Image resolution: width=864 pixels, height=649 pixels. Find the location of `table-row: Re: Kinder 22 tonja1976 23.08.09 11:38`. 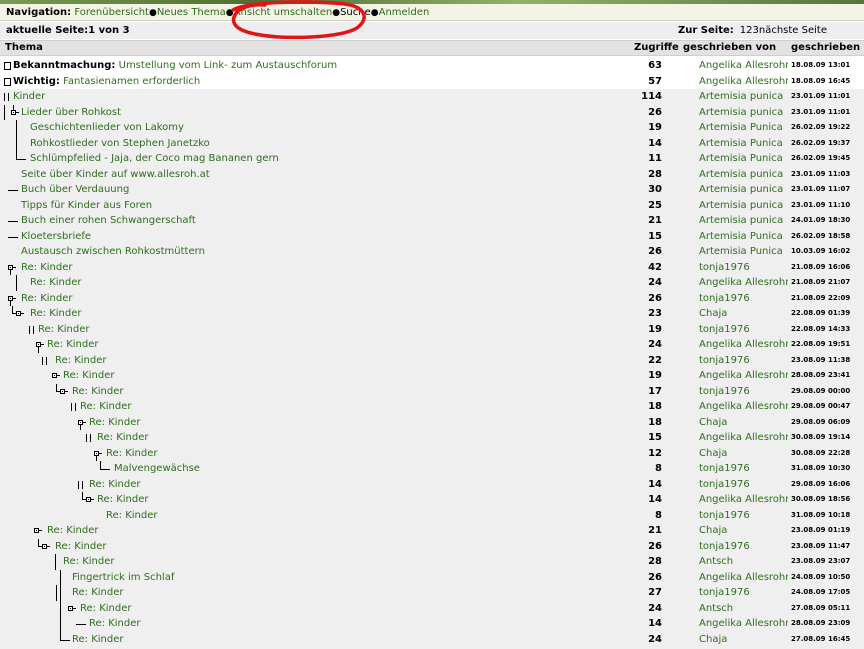

table-row: Re: Kinder 22 tonja1976 23.08.09 11:38 is located at coordinates (432, 360).